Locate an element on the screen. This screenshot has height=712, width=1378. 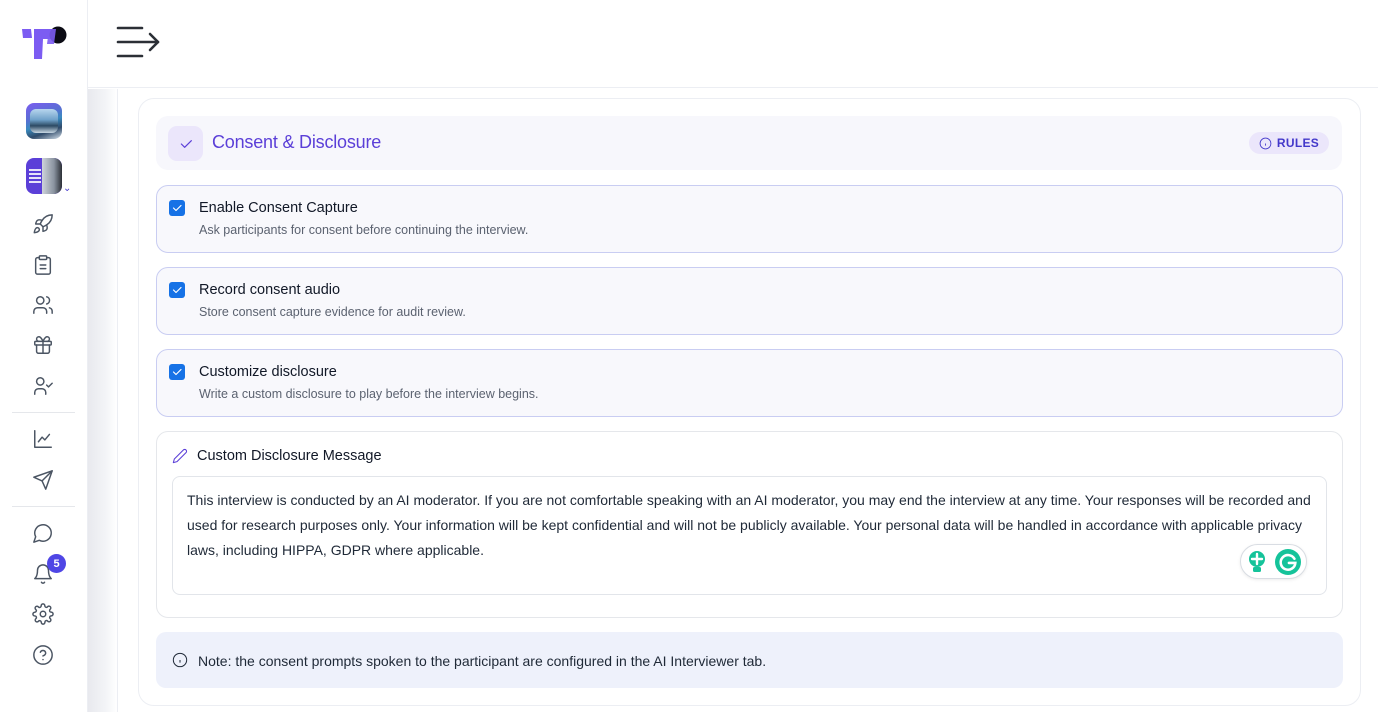
option-title: Enable Consent Capture is located at coordinates (278, 208).